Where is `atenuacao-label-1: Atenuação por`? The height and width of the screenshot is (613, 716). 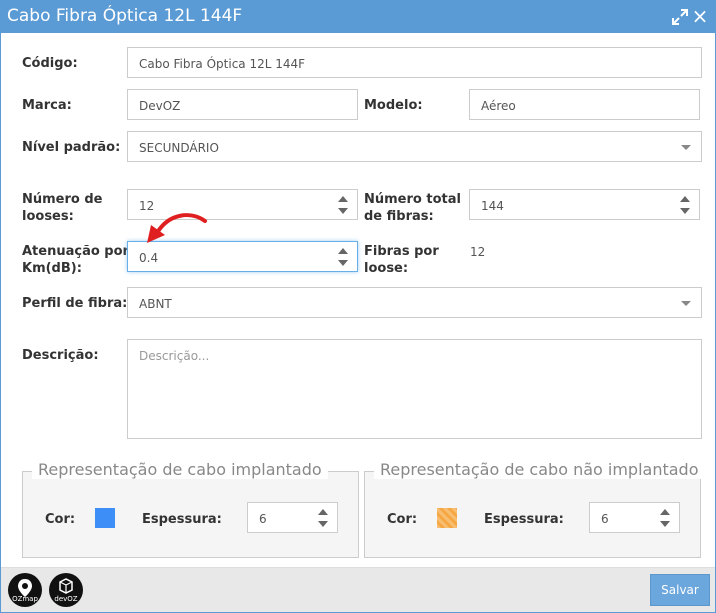
atenuacao-label-1: Atenuação por is located at coordinates (75, 251).